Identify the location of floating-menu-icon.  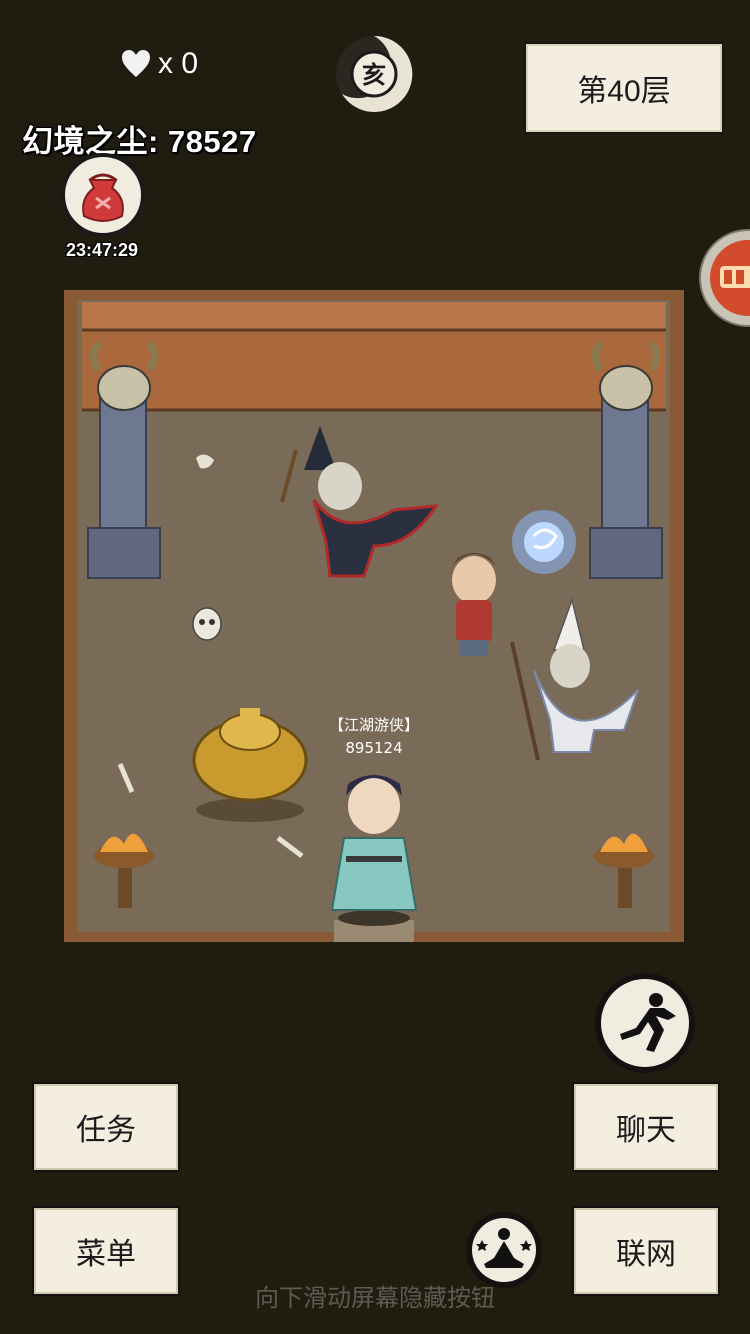
(724, 278).